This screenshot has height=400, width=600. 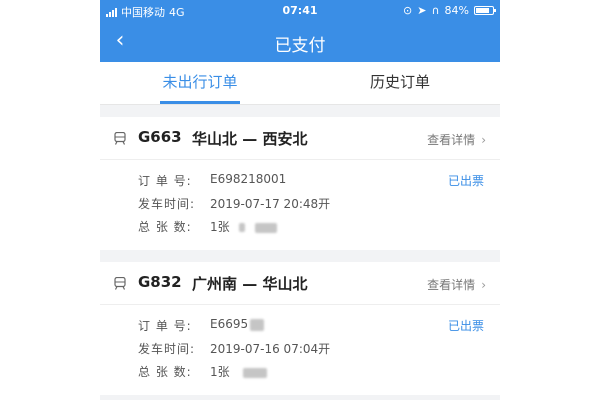 I want to click on status-right: ⊙ ➤ ∩ 84%, so click(x=449, y=10).